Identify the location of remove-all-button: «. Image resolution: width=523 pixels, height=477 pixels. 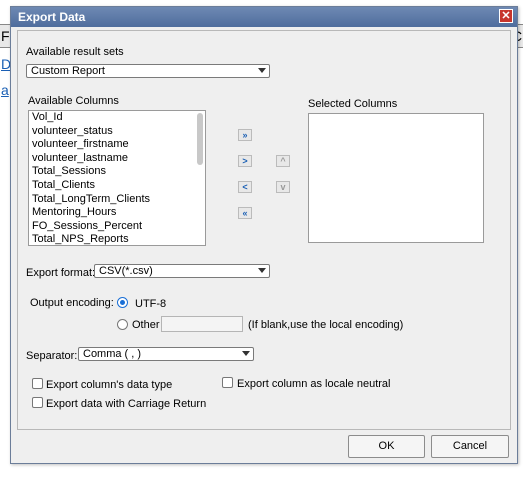
(245, 213).